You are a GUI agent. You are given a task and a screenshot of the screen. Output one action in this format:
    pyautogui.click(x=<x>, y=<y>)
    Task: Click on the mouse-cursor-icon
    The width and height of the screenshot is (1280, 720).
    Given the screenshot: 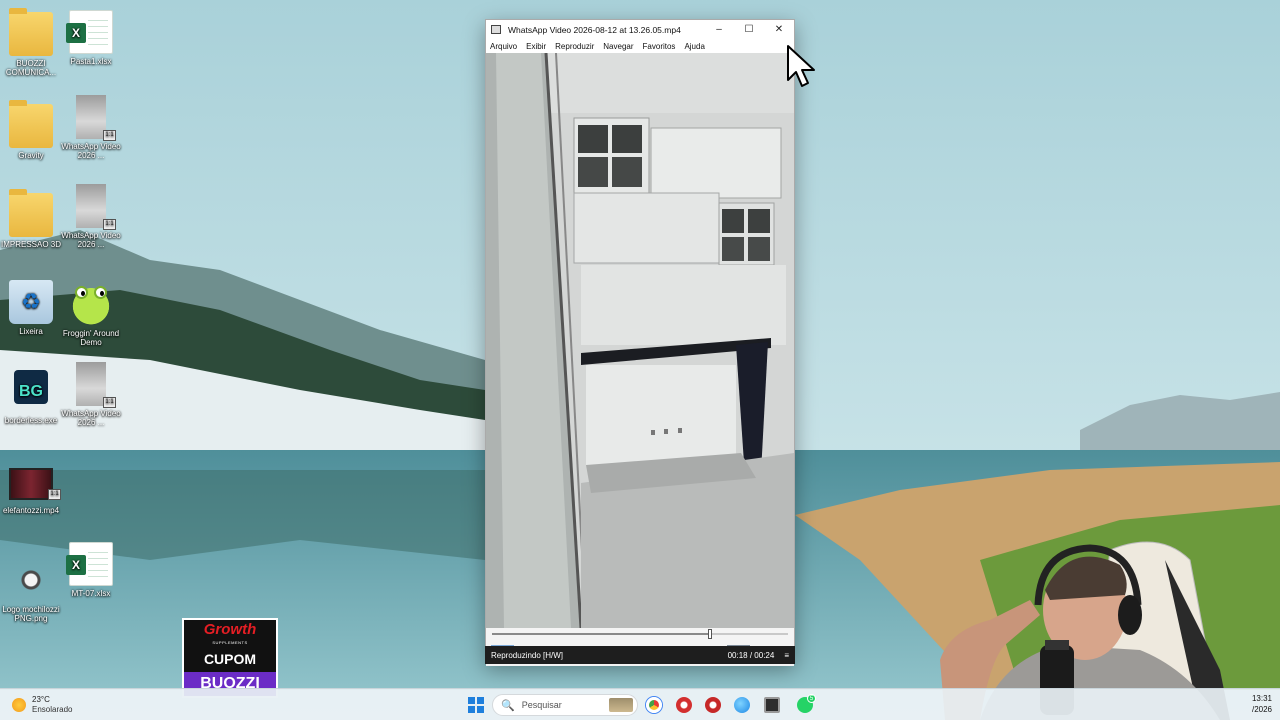 What is the action you would take?
    pyautogui.click(x=801, y=66)
    